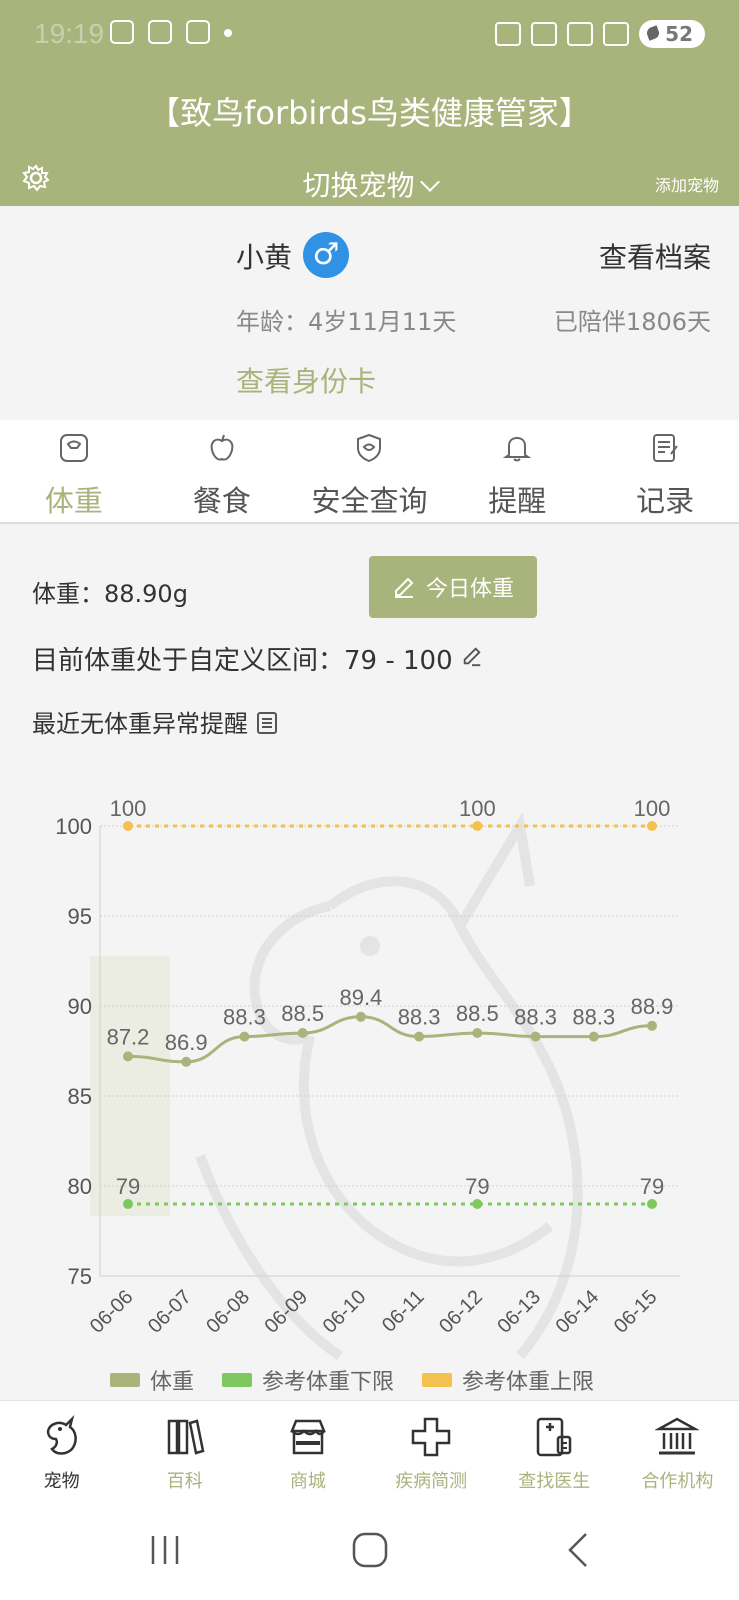  I want to click on tab-label: 记录, so click(665, 501).